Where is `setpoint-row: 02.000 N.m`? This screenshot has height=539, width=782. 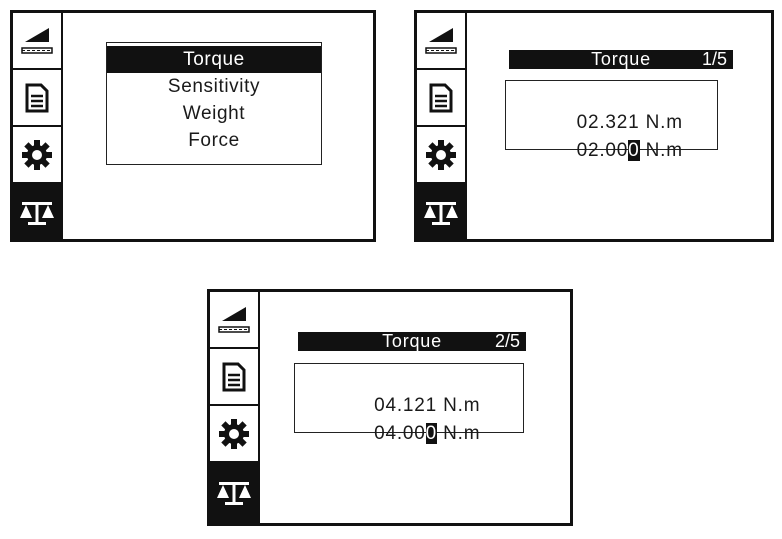 setpoint-row: 02.000 N.m is located at coordinates (611, 151).